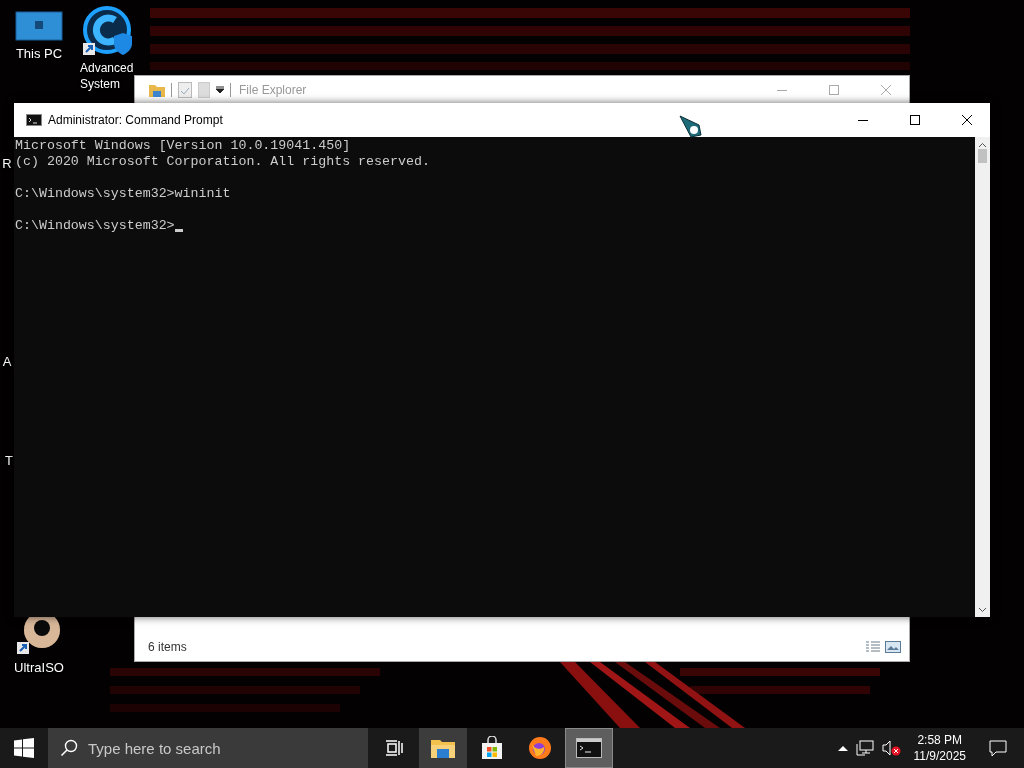 The height and width of the screenshot is (768, 1024). What do you see at coordinates (492, 748) in the screenshot?
I see `shopping-bag-icon` at bounding box center [492, 748].